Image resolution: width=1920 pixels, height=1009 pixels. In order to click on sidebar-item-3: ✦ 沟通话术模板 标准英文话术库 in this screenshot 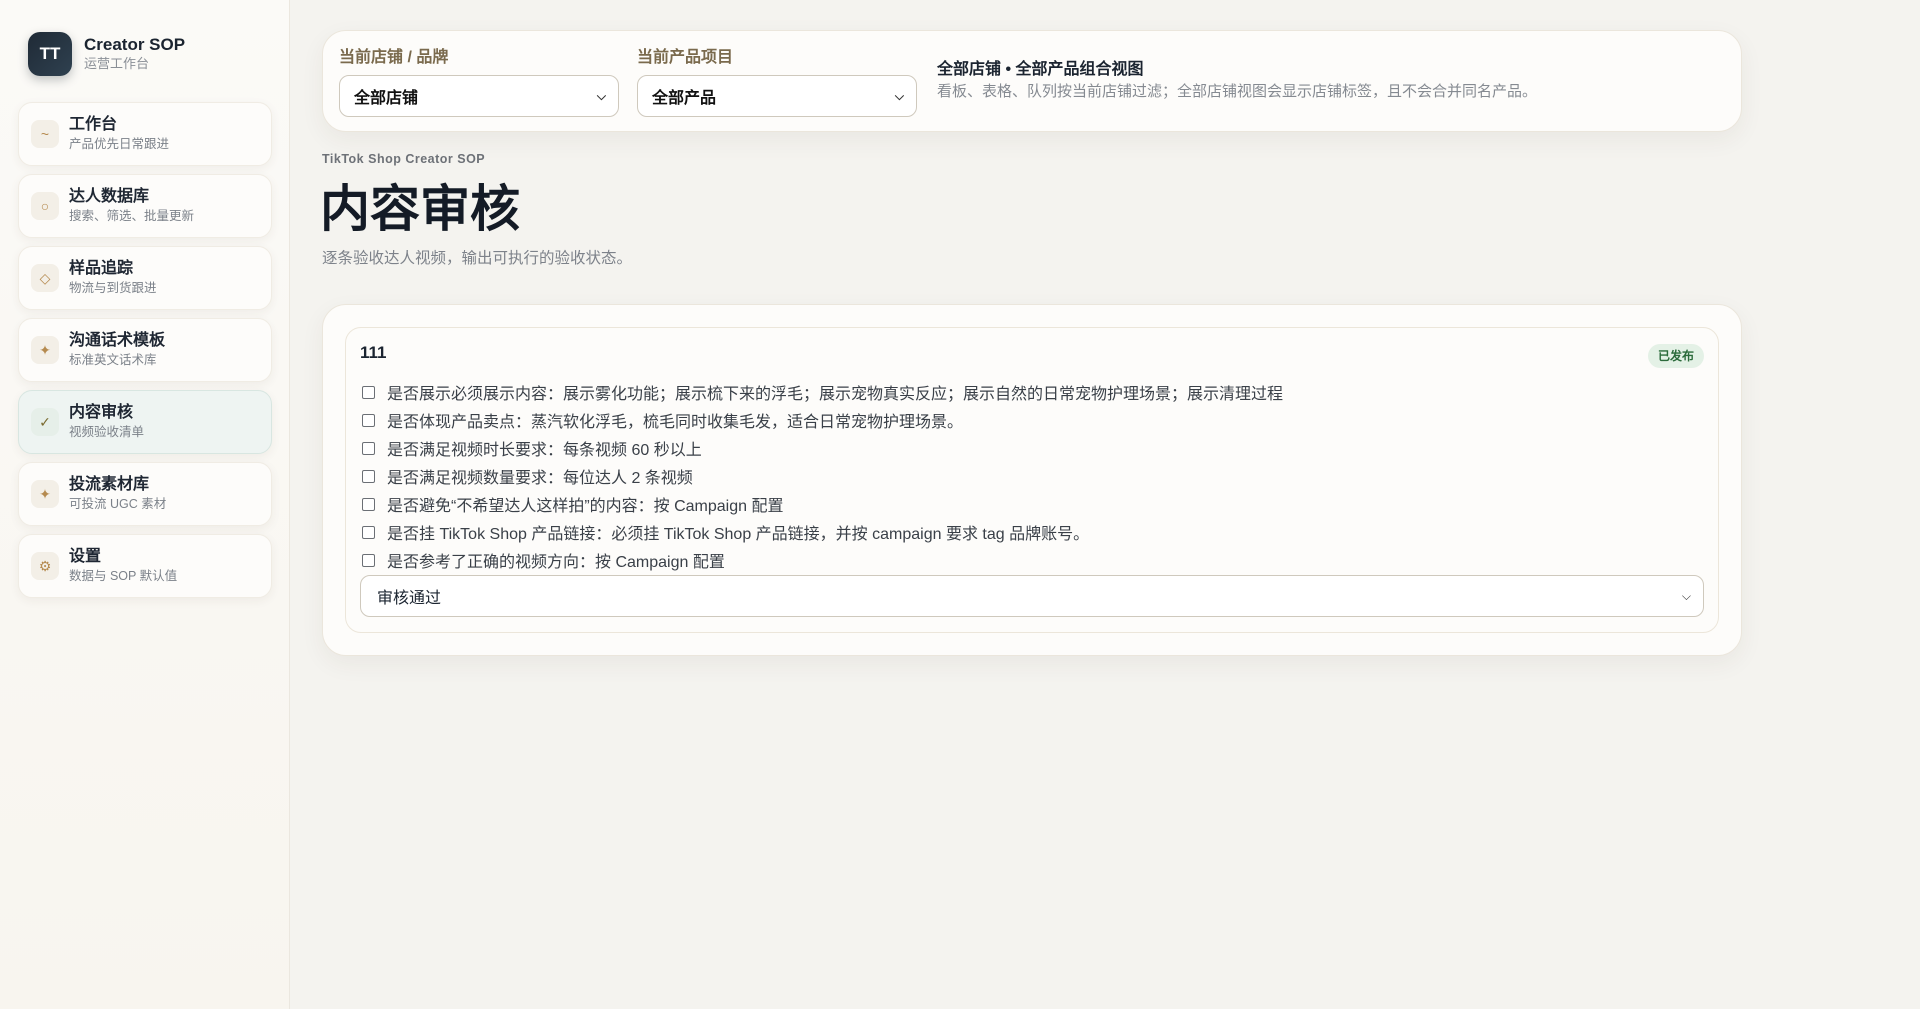, I will do `click(145, 350)`.